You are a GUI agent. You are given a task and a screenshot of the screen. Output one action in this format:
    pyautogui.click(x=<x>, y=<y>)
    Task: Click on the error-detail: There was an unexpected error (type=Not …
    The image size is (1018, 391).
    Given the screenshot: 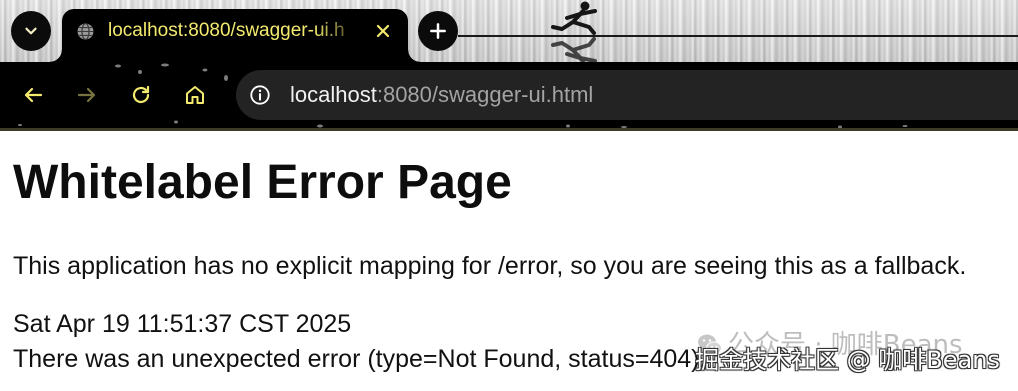 What is the action you would take?
    pyautogui.click(x=360, y=359)
    